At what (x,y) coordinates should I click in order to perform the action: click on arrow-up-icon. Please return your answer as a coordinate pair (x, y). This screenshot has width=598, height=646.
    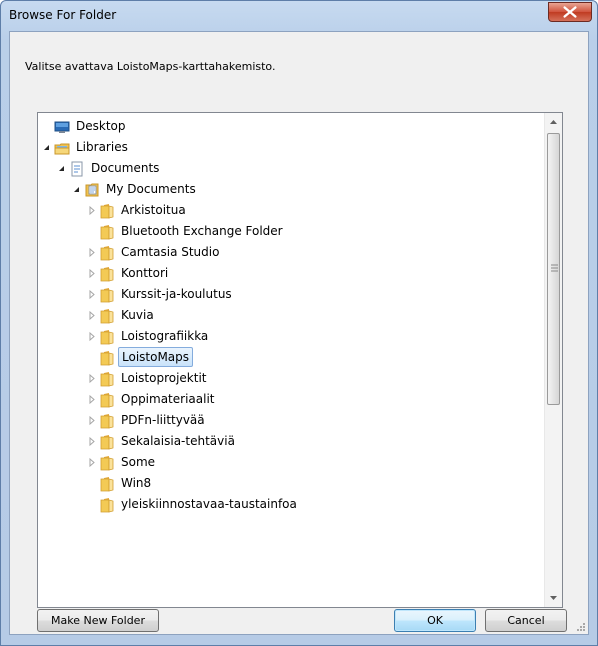
    Looking at the image, I should click on (553, 122).